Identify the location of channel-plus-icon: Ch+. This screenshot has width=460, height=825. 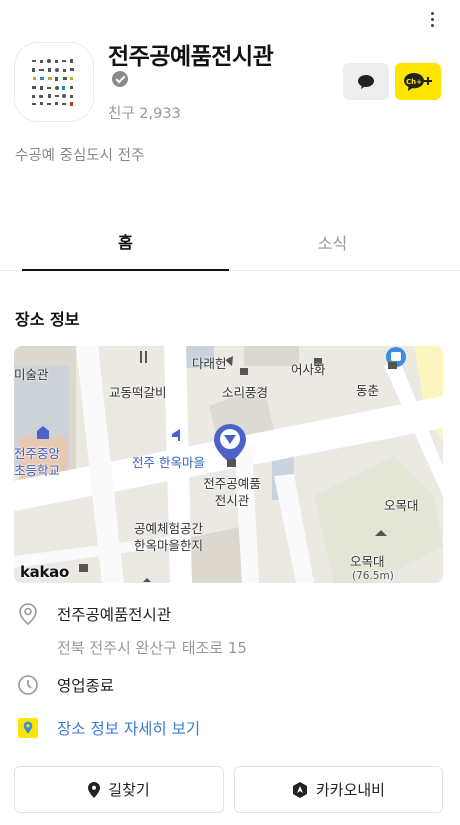
(418, 81).